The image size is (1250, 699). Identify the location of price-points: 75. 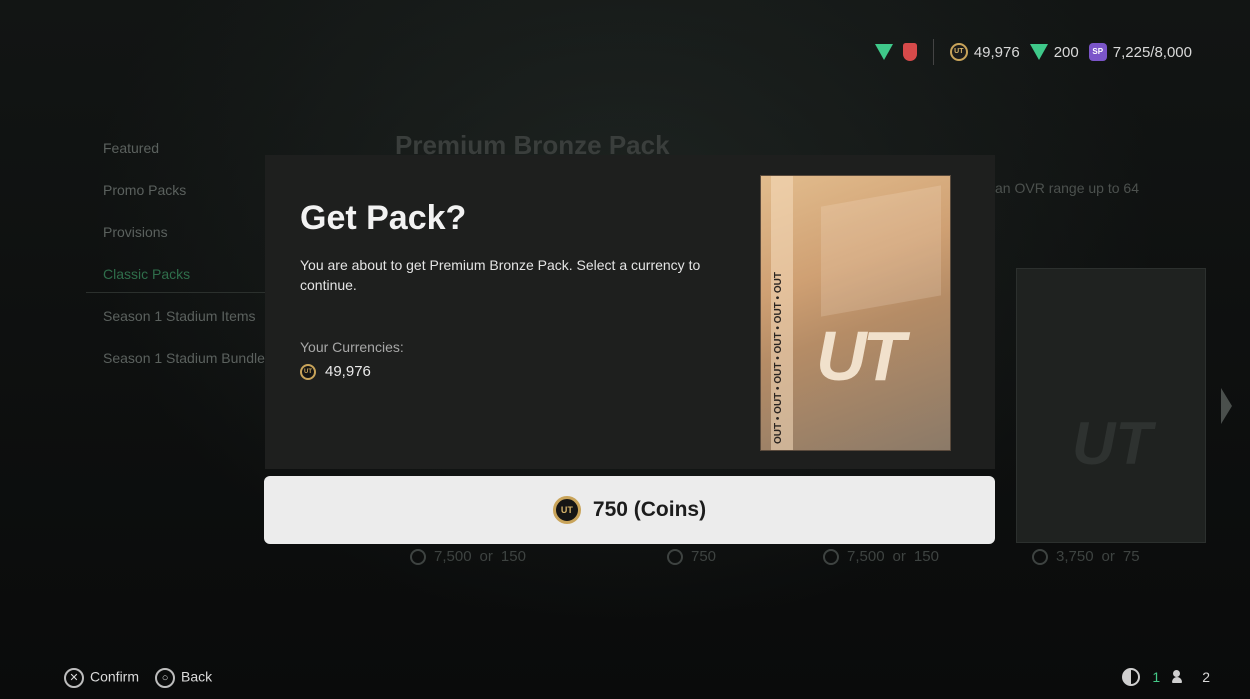
(1131, 556).